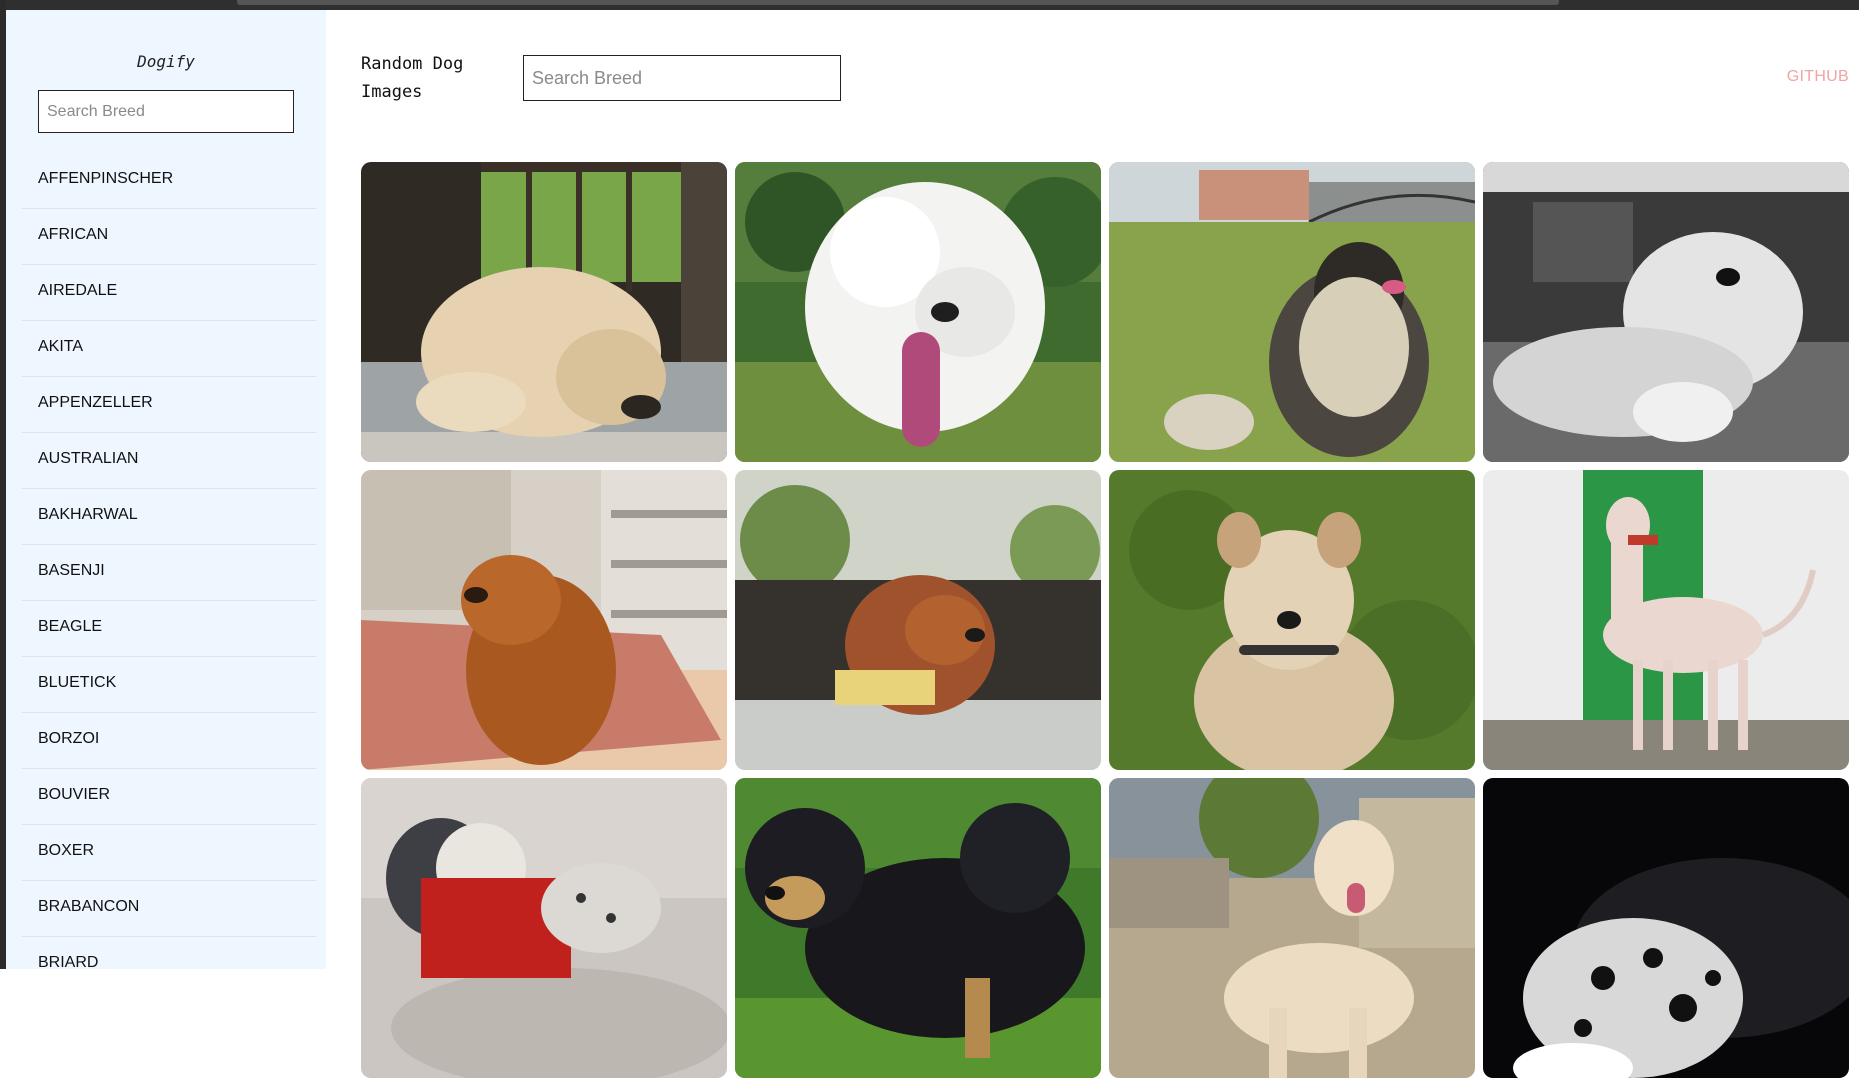 Image resolution: width=1859 pixels, height=1078 pixels. I want to click on dog-photo-wheaten-terrier, so click(544, 312).